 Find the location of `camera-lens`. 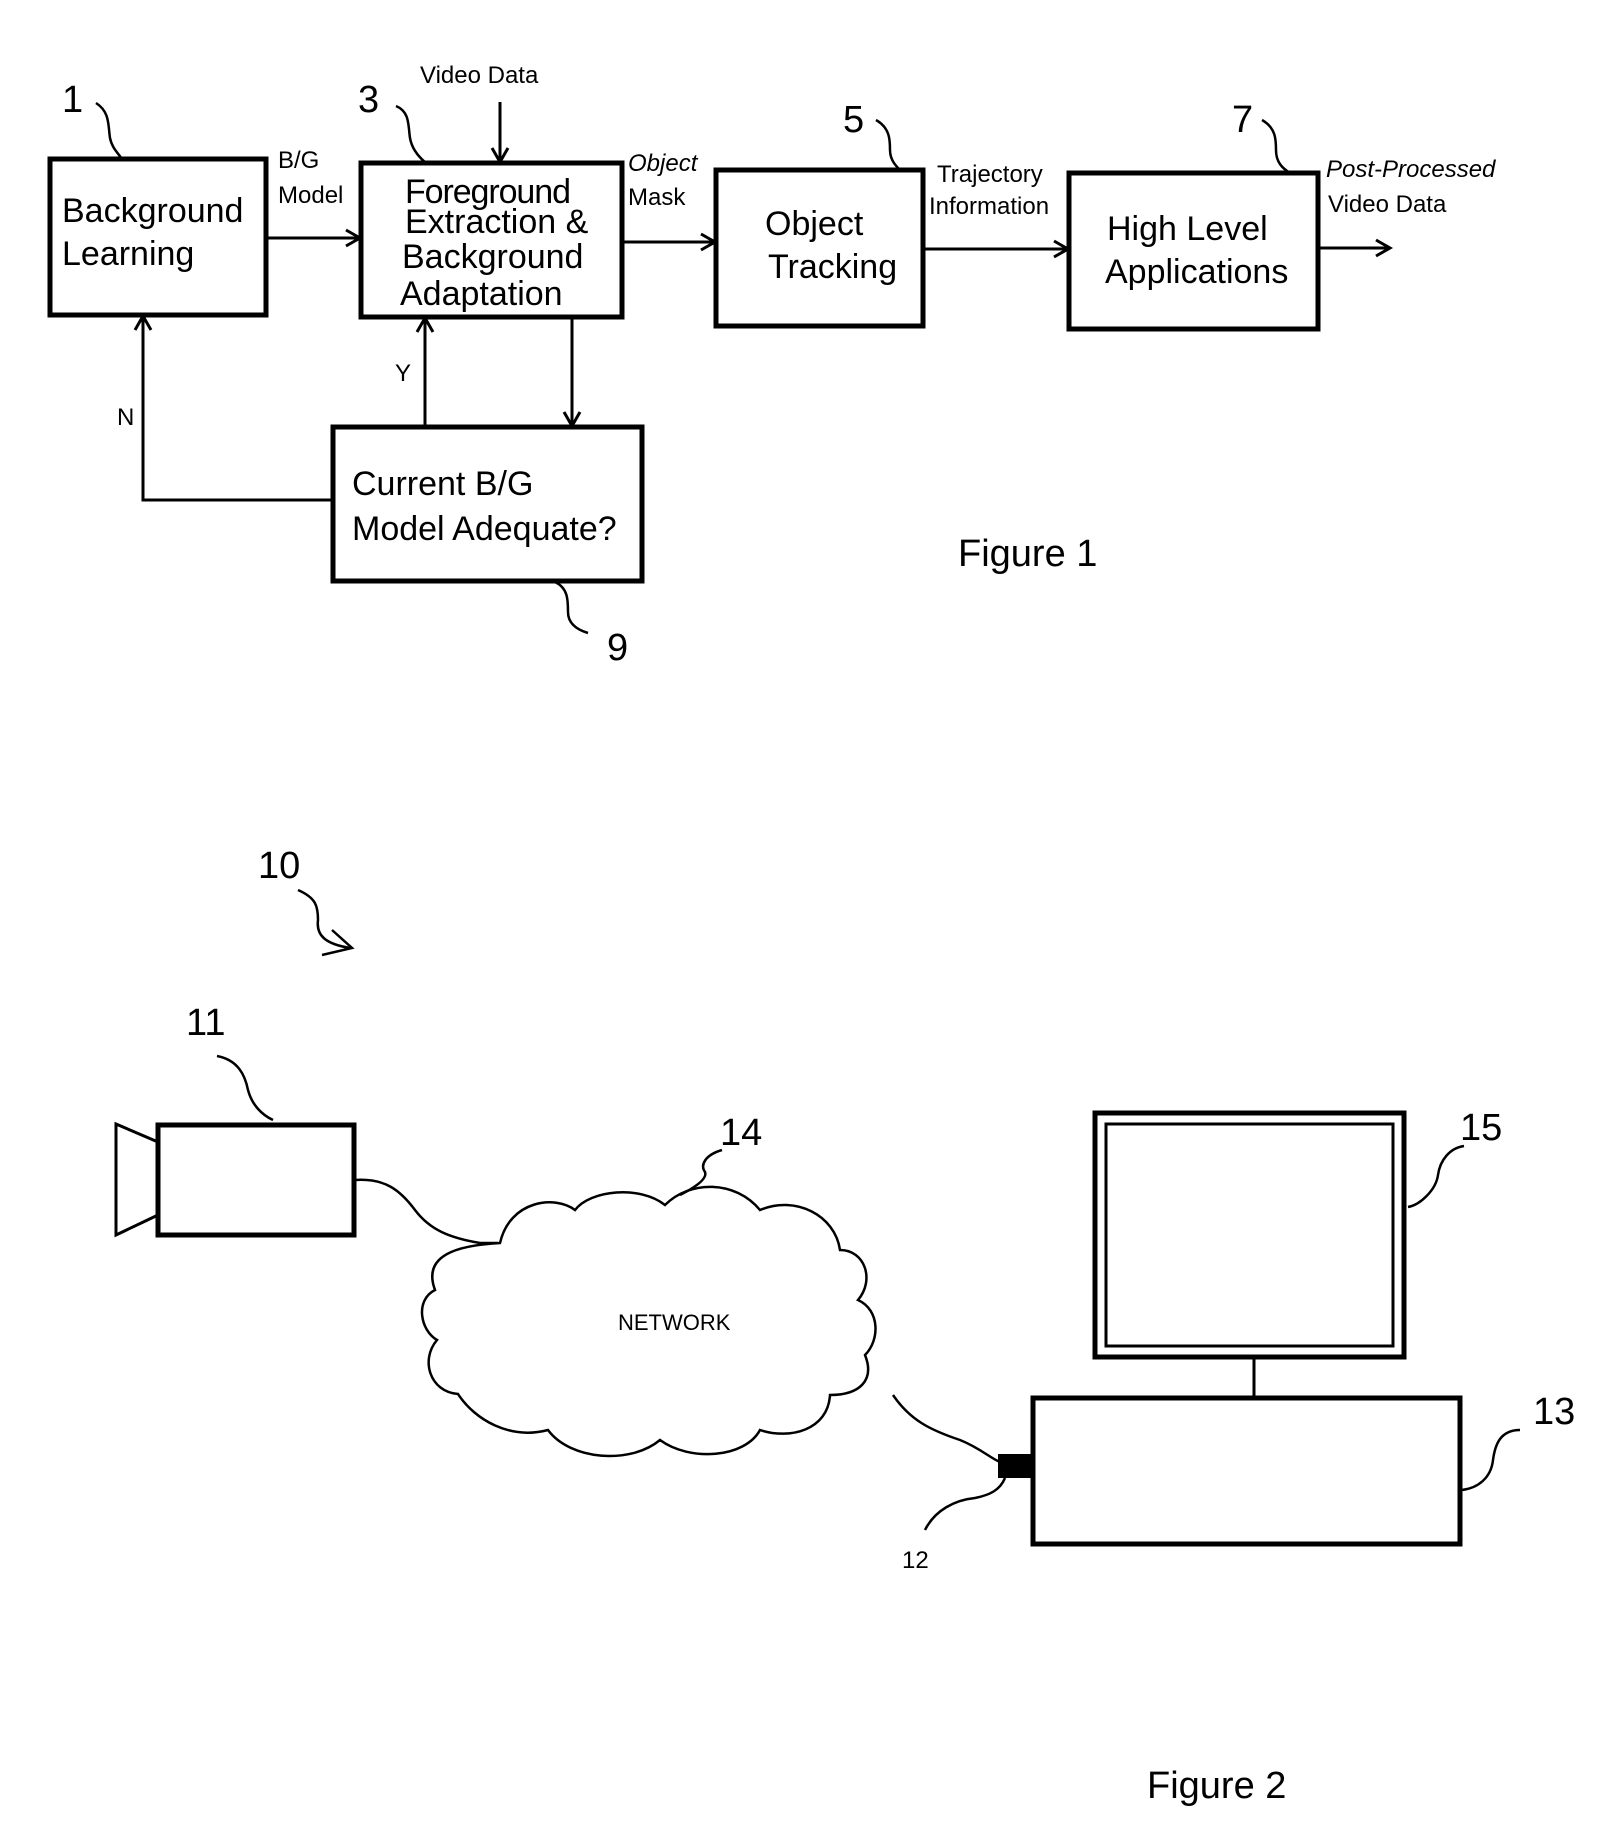

camera-lens is located at coordinates (137, 1179).